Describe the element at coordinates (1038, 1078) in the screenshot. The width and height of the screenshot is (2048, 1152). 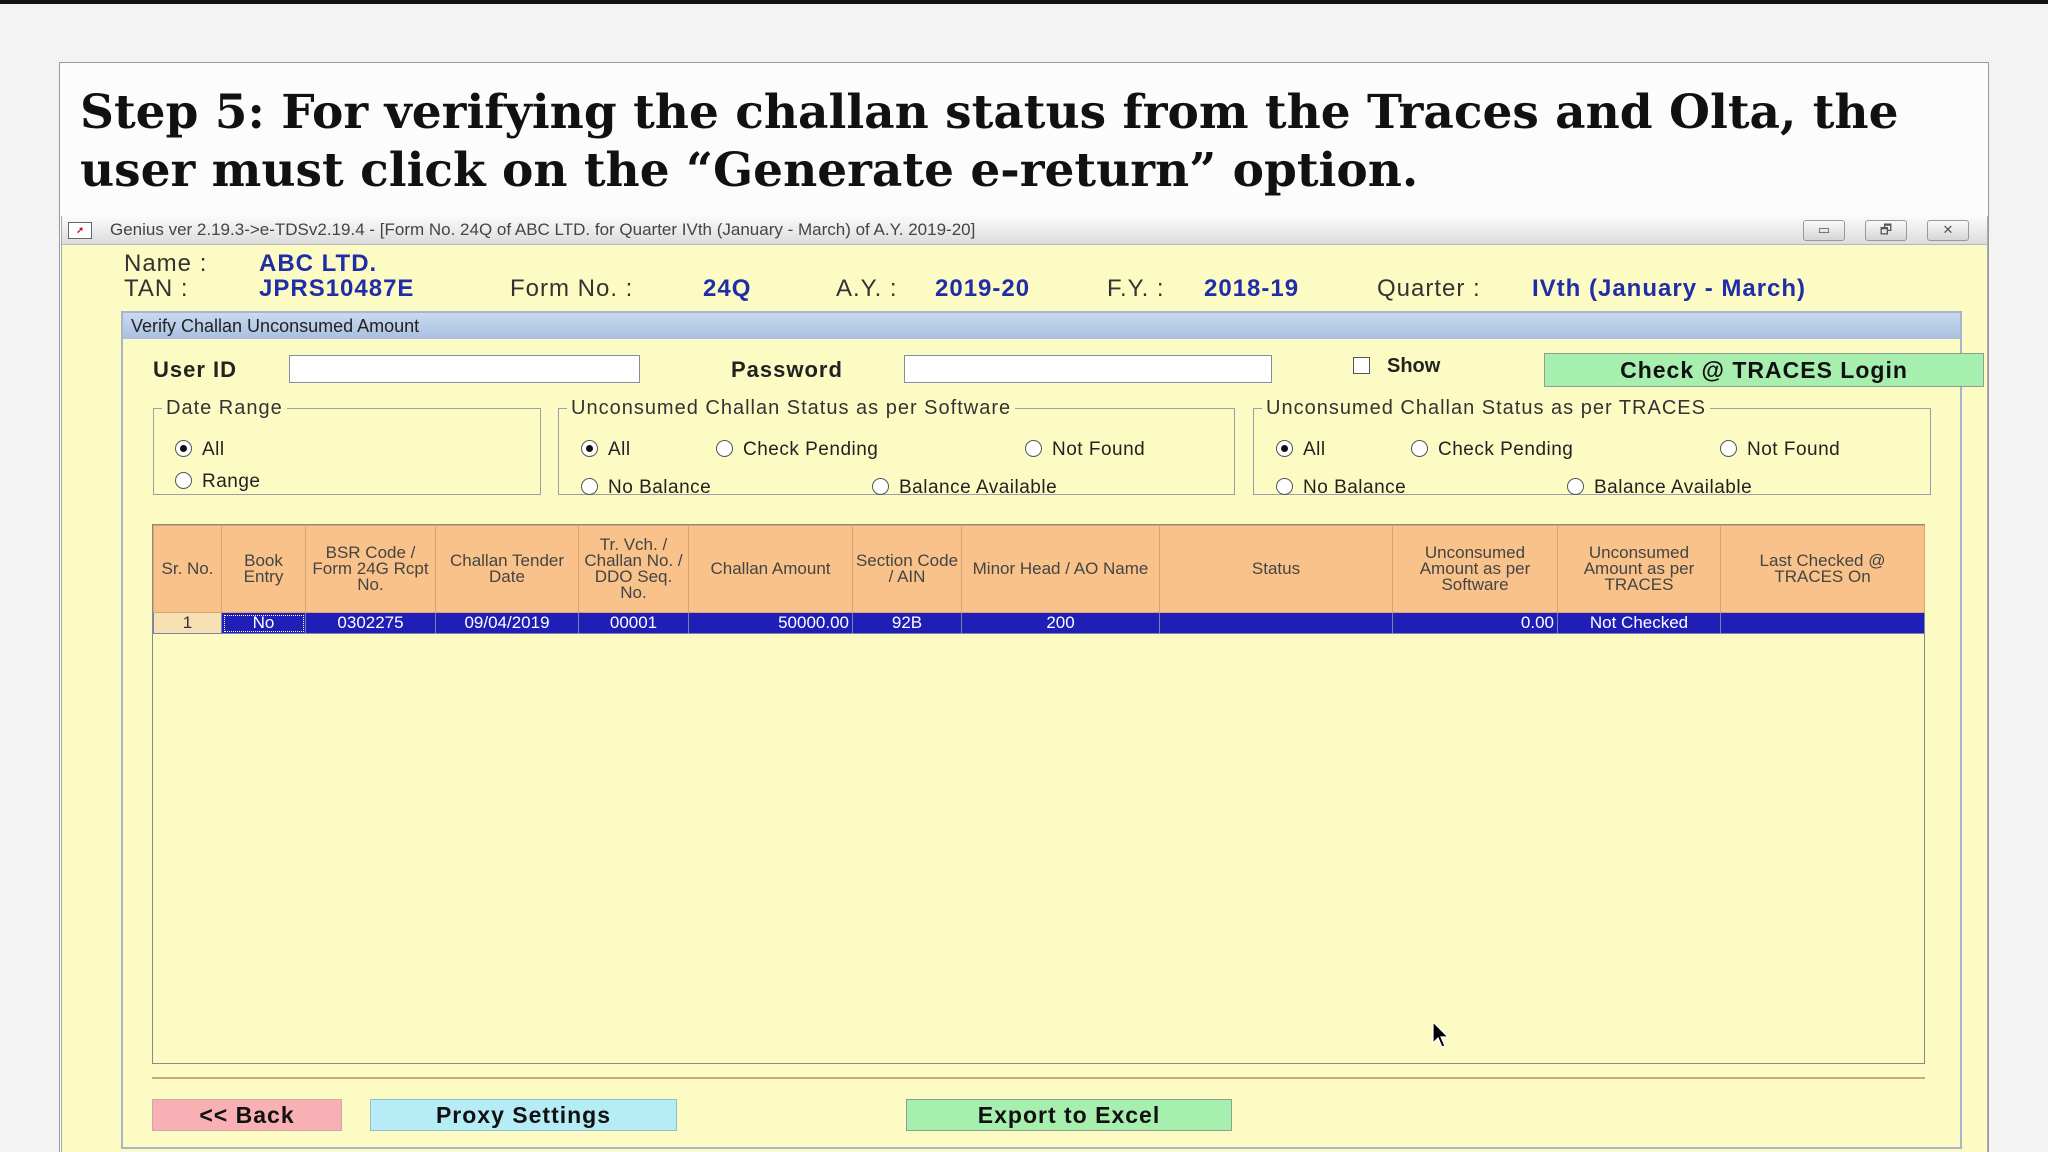
I see `bottom-divider` at that location.